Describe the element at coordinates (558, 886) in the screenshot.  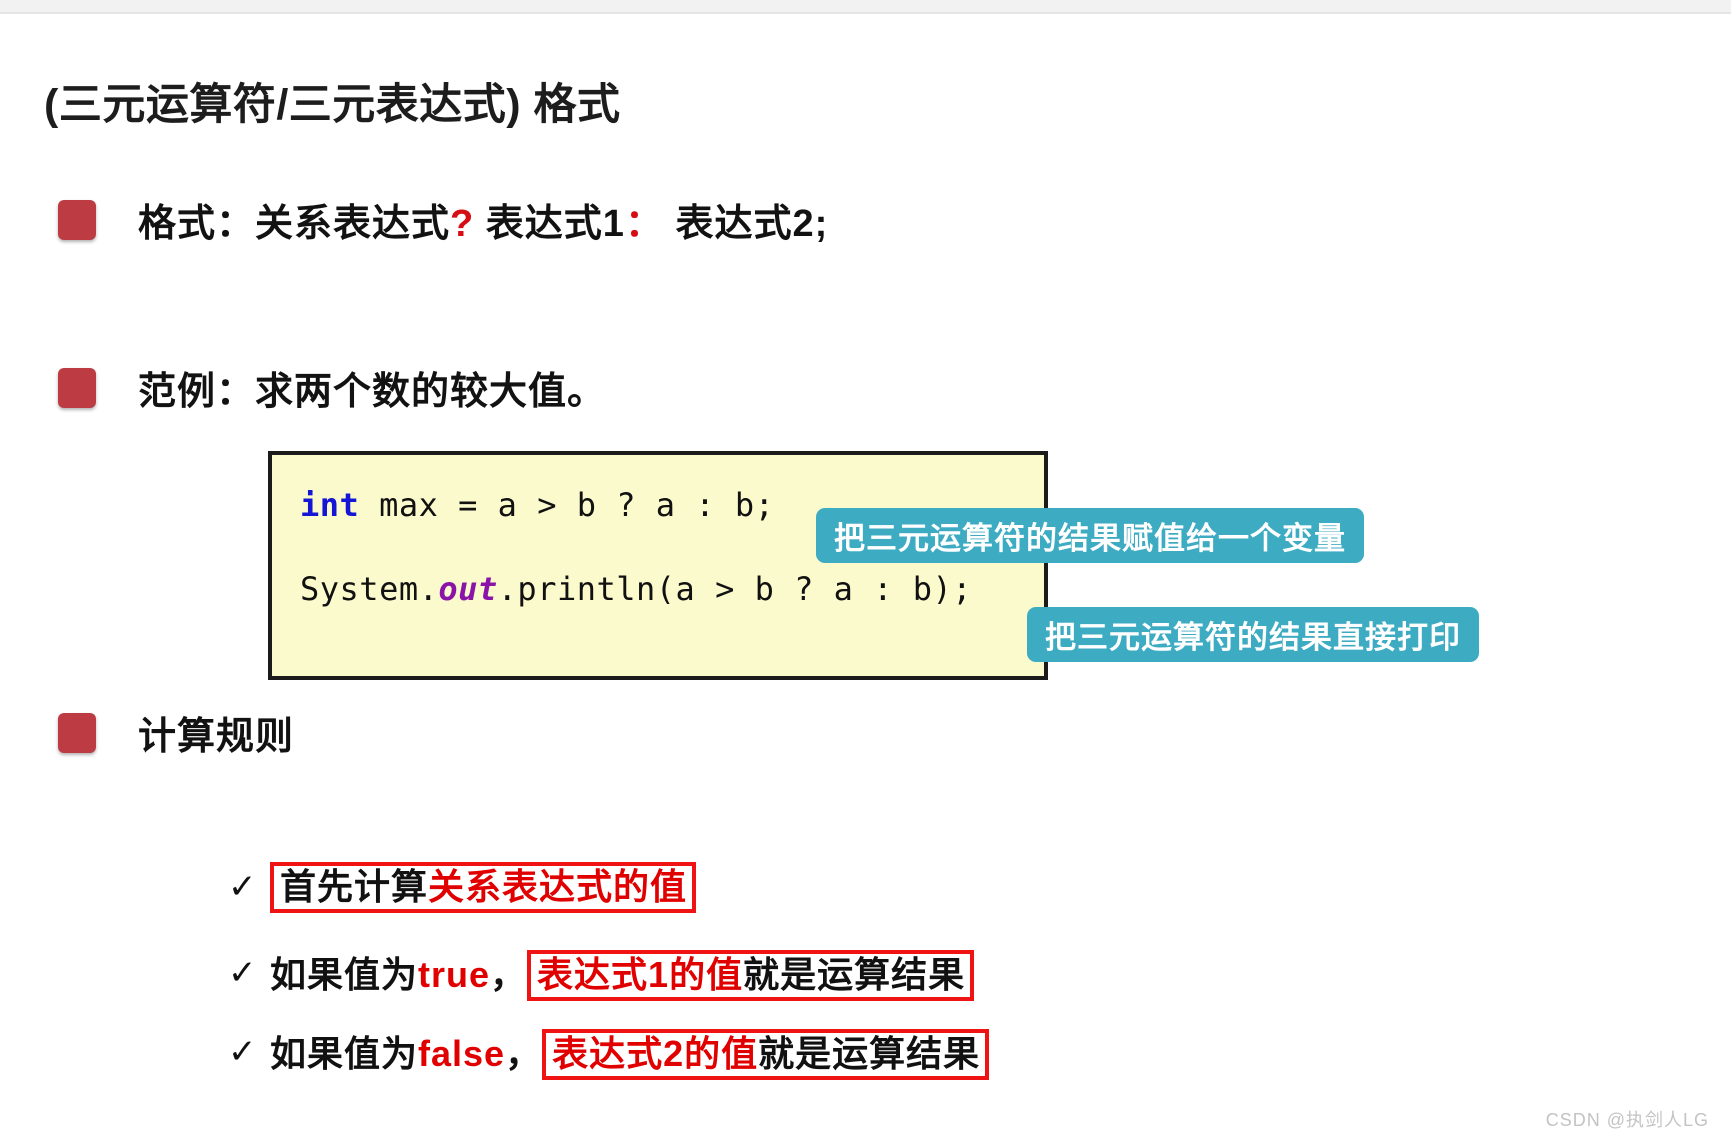
I see `rule-1-red-text: 关系表达式的值` at that location.